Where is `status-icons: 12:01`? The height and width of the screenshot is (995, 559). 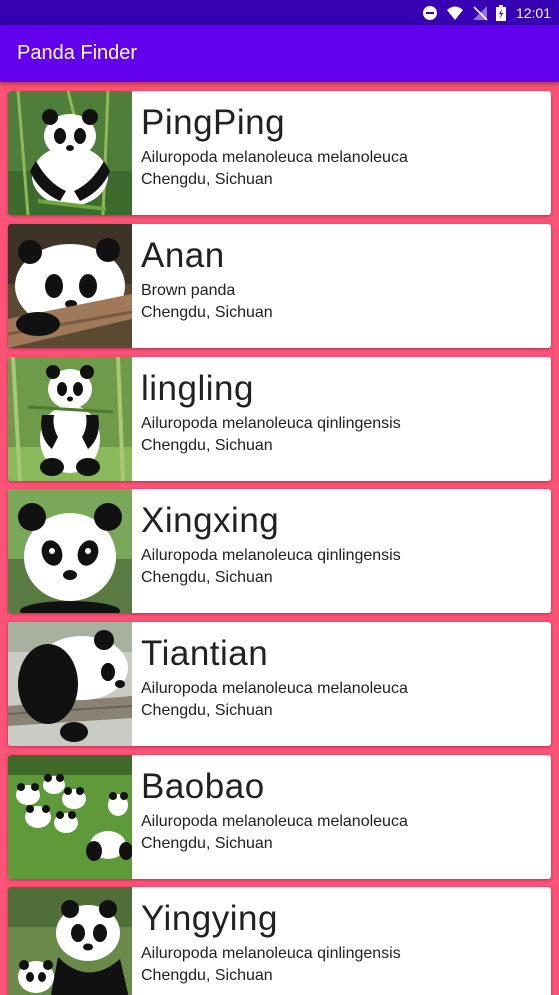
status-icons: 12:01 is located at coordinates (486, 12).